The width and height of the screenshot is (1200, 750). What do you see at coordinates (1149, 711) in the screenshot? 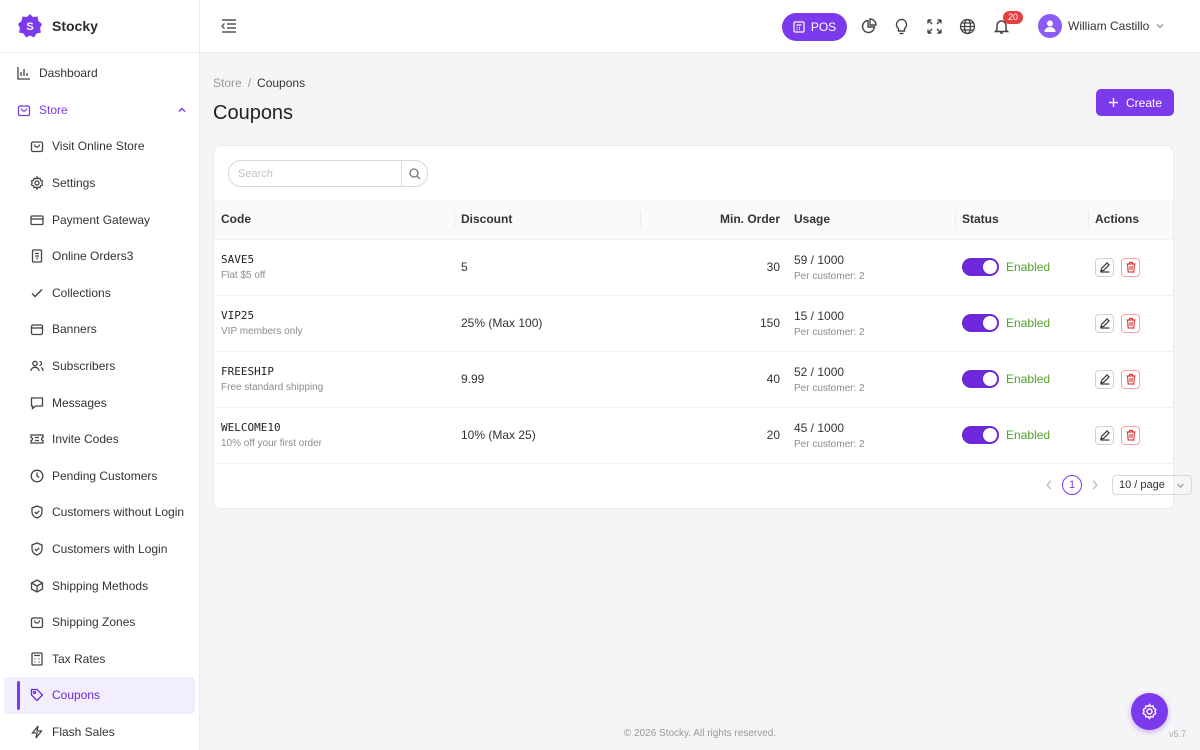
I see `settings-fab` at bounding box center [1149, 711].